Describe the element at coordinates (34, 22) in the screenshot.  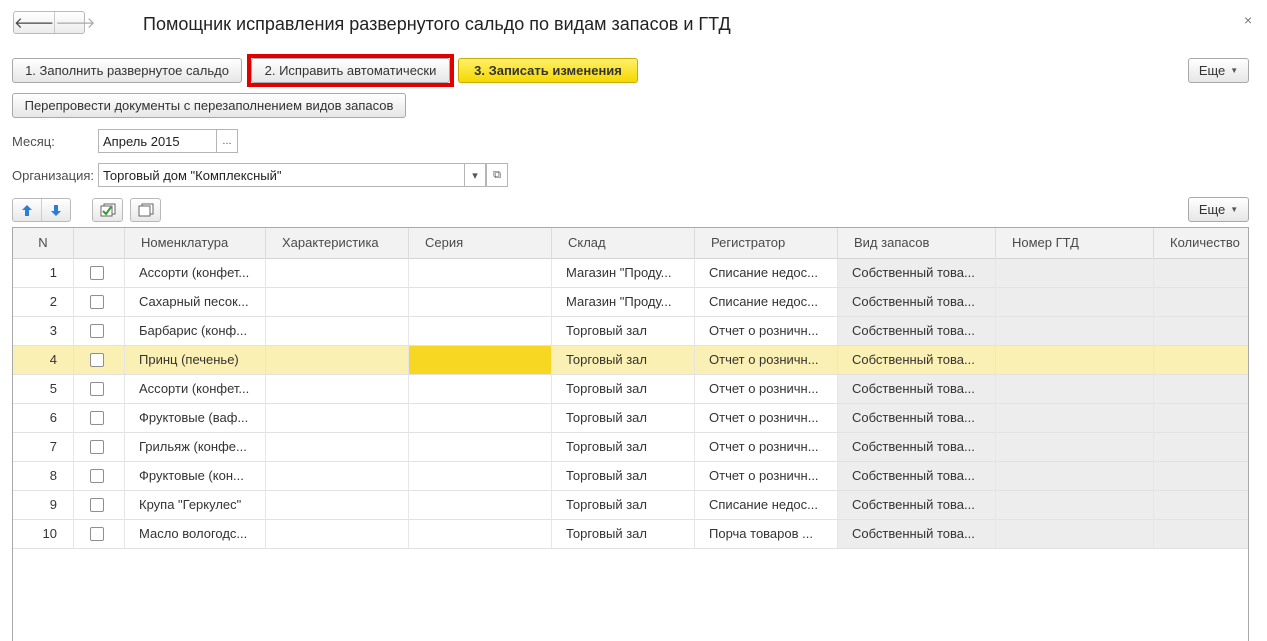
I see `back-arrow-icon: 🡐` at that location.